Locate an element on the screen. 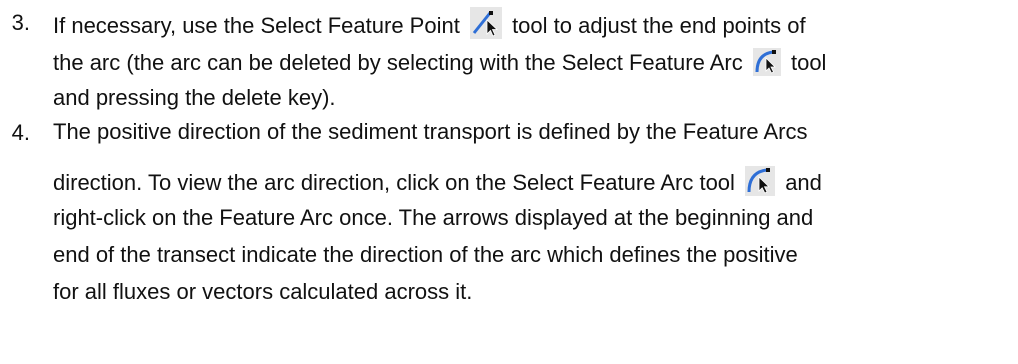 The image size is (1018, 364). select-feature-point-icon is located at coordinates (485, 23).